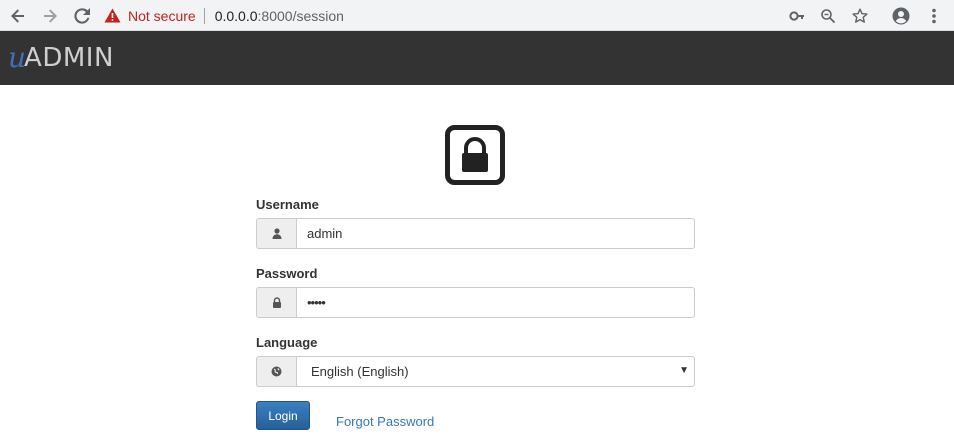 The height and width of the screenshot is (440, 954). Describe the element at coordinates (300, 15) in the screenshot. I see `url-path: :8000/session` at that location.